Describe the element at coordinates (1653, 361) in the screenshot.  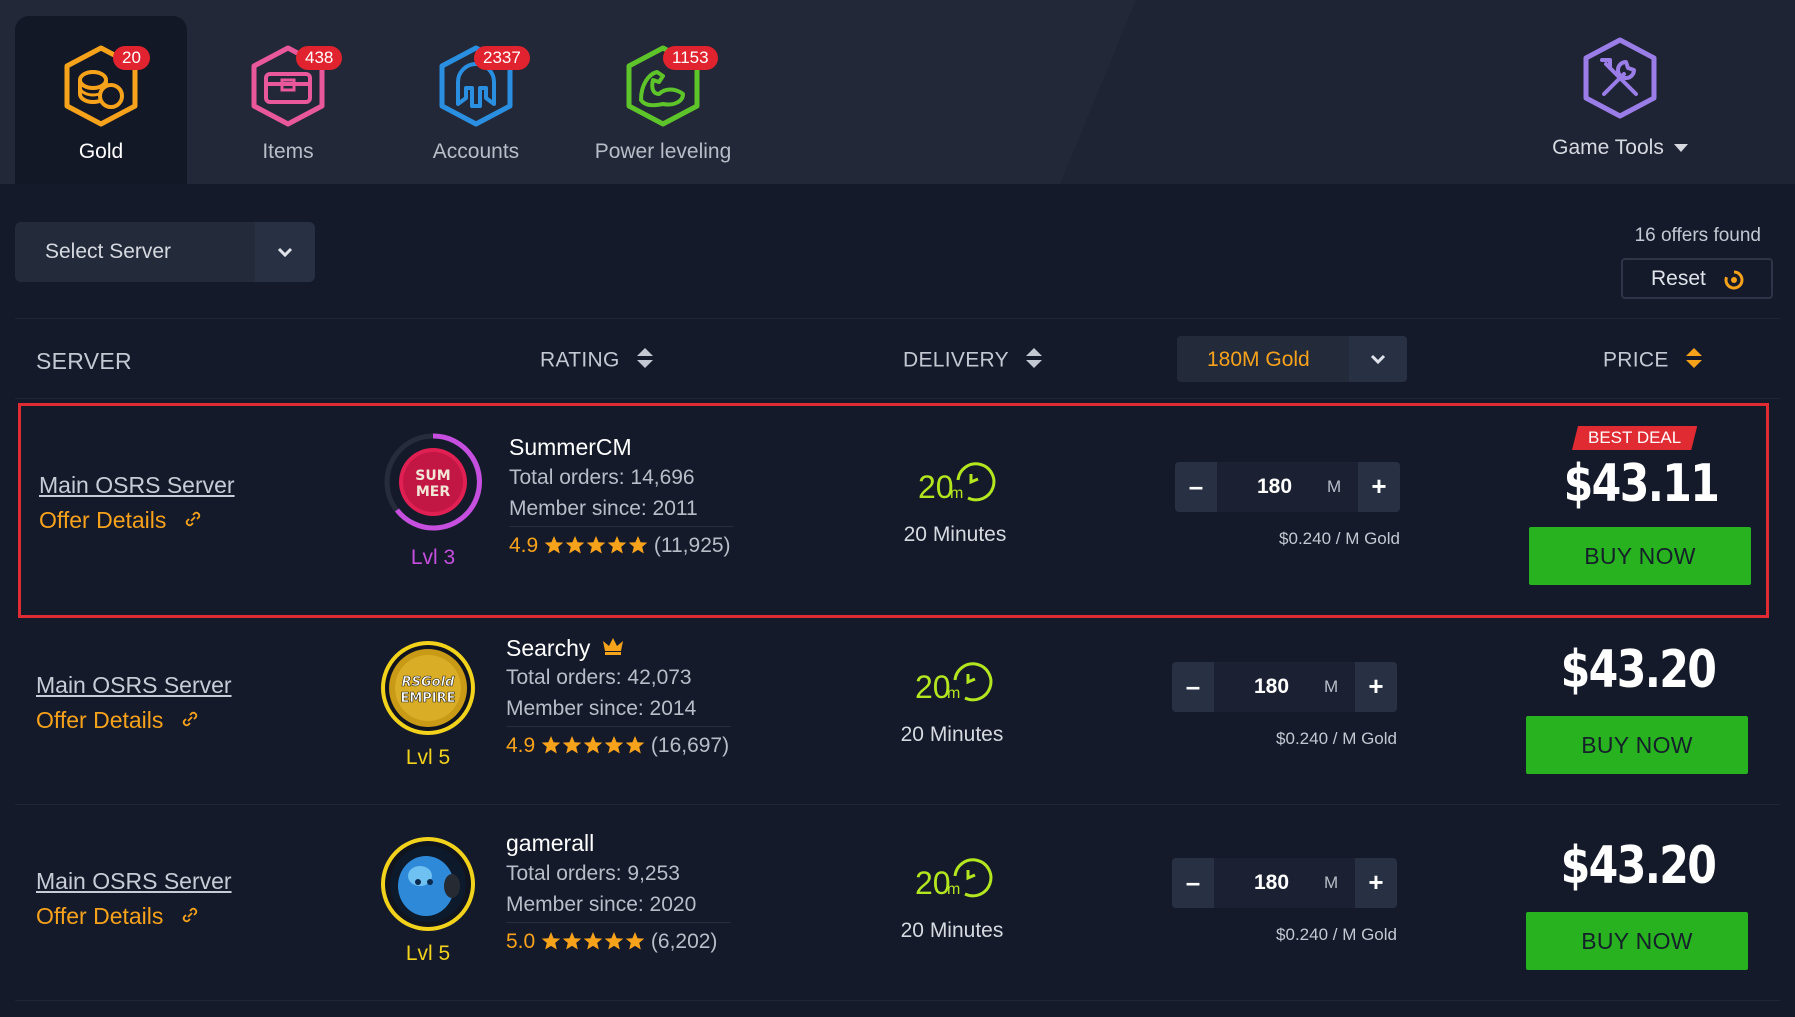
I see `column-header-price: PRICE` at that location.